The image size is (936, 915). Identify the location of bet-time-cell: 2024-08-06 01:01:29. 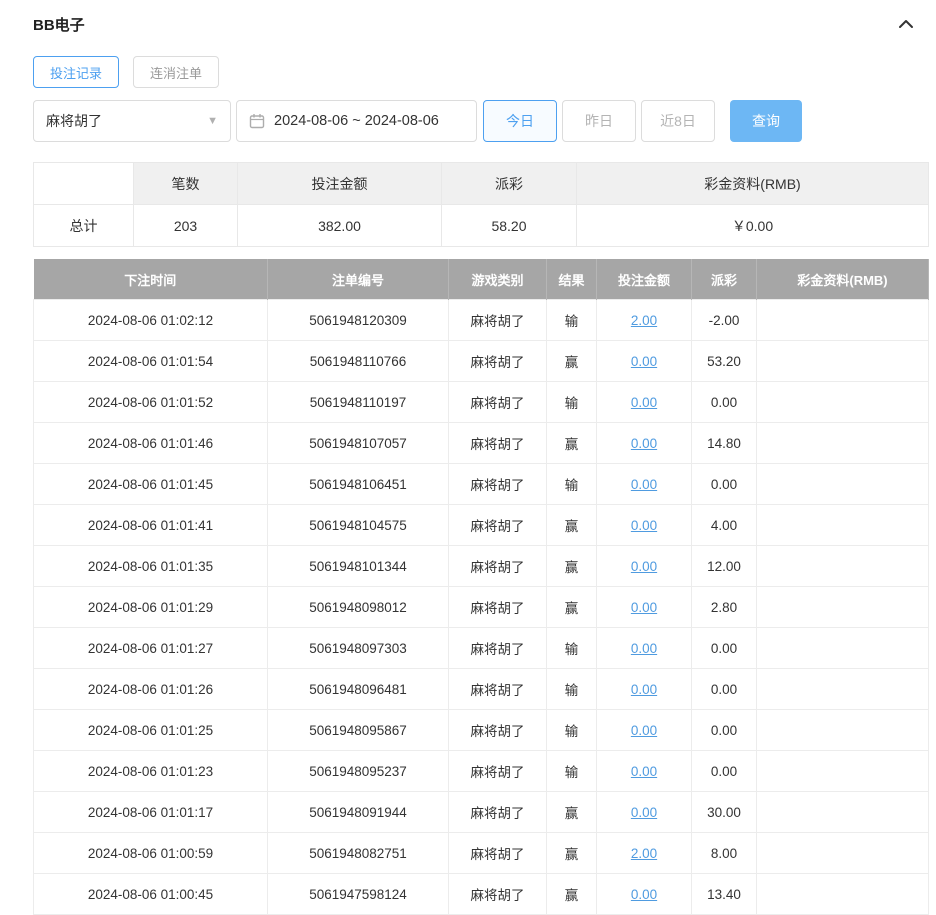
(150, 607).